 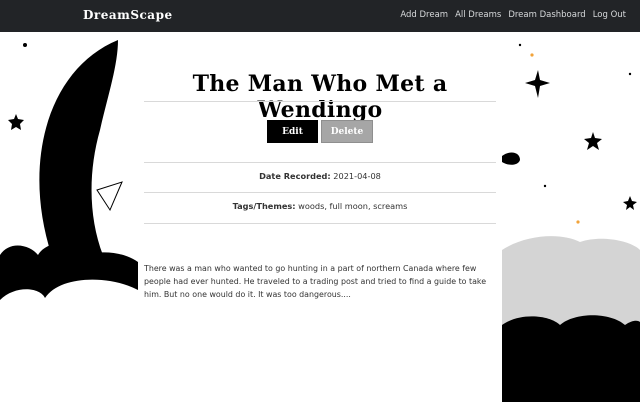 What do you see at coordinates (609, 15) in the screenshot?
I see `nav-log-out: Log Out` at bounding box center [609, 15].